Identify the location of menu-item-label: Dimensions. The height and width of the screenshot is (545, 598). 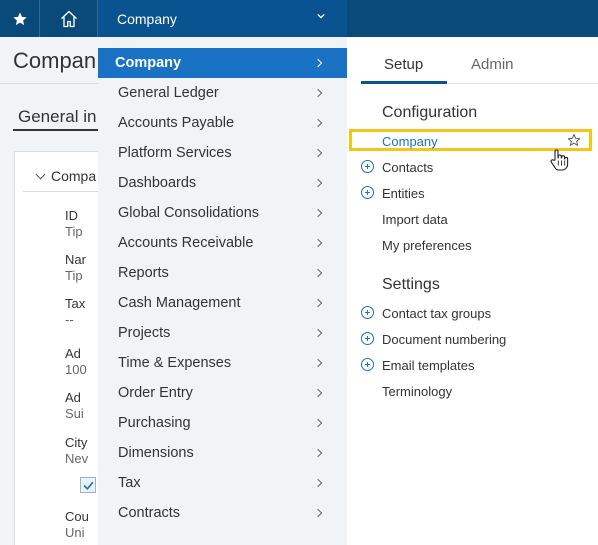
(156, 453).